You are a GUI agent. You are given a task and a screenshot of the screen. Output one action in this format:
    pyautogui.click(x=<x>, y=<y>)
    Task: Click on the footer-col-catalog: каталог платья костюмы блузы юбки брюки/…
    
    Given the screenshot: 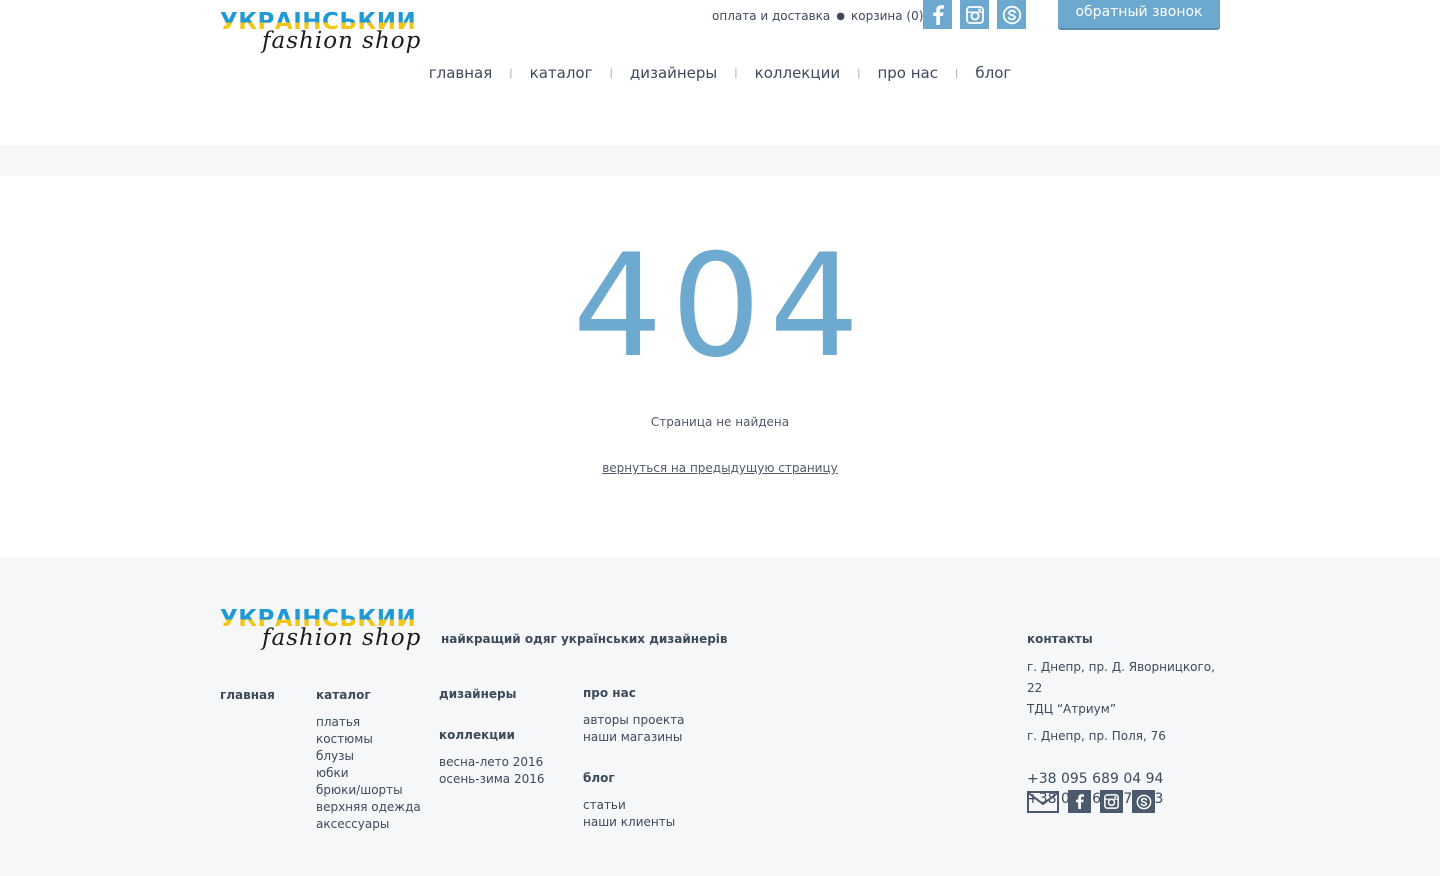 What is the action you would take?
    pyautogui.click(x=368, y=760)
    